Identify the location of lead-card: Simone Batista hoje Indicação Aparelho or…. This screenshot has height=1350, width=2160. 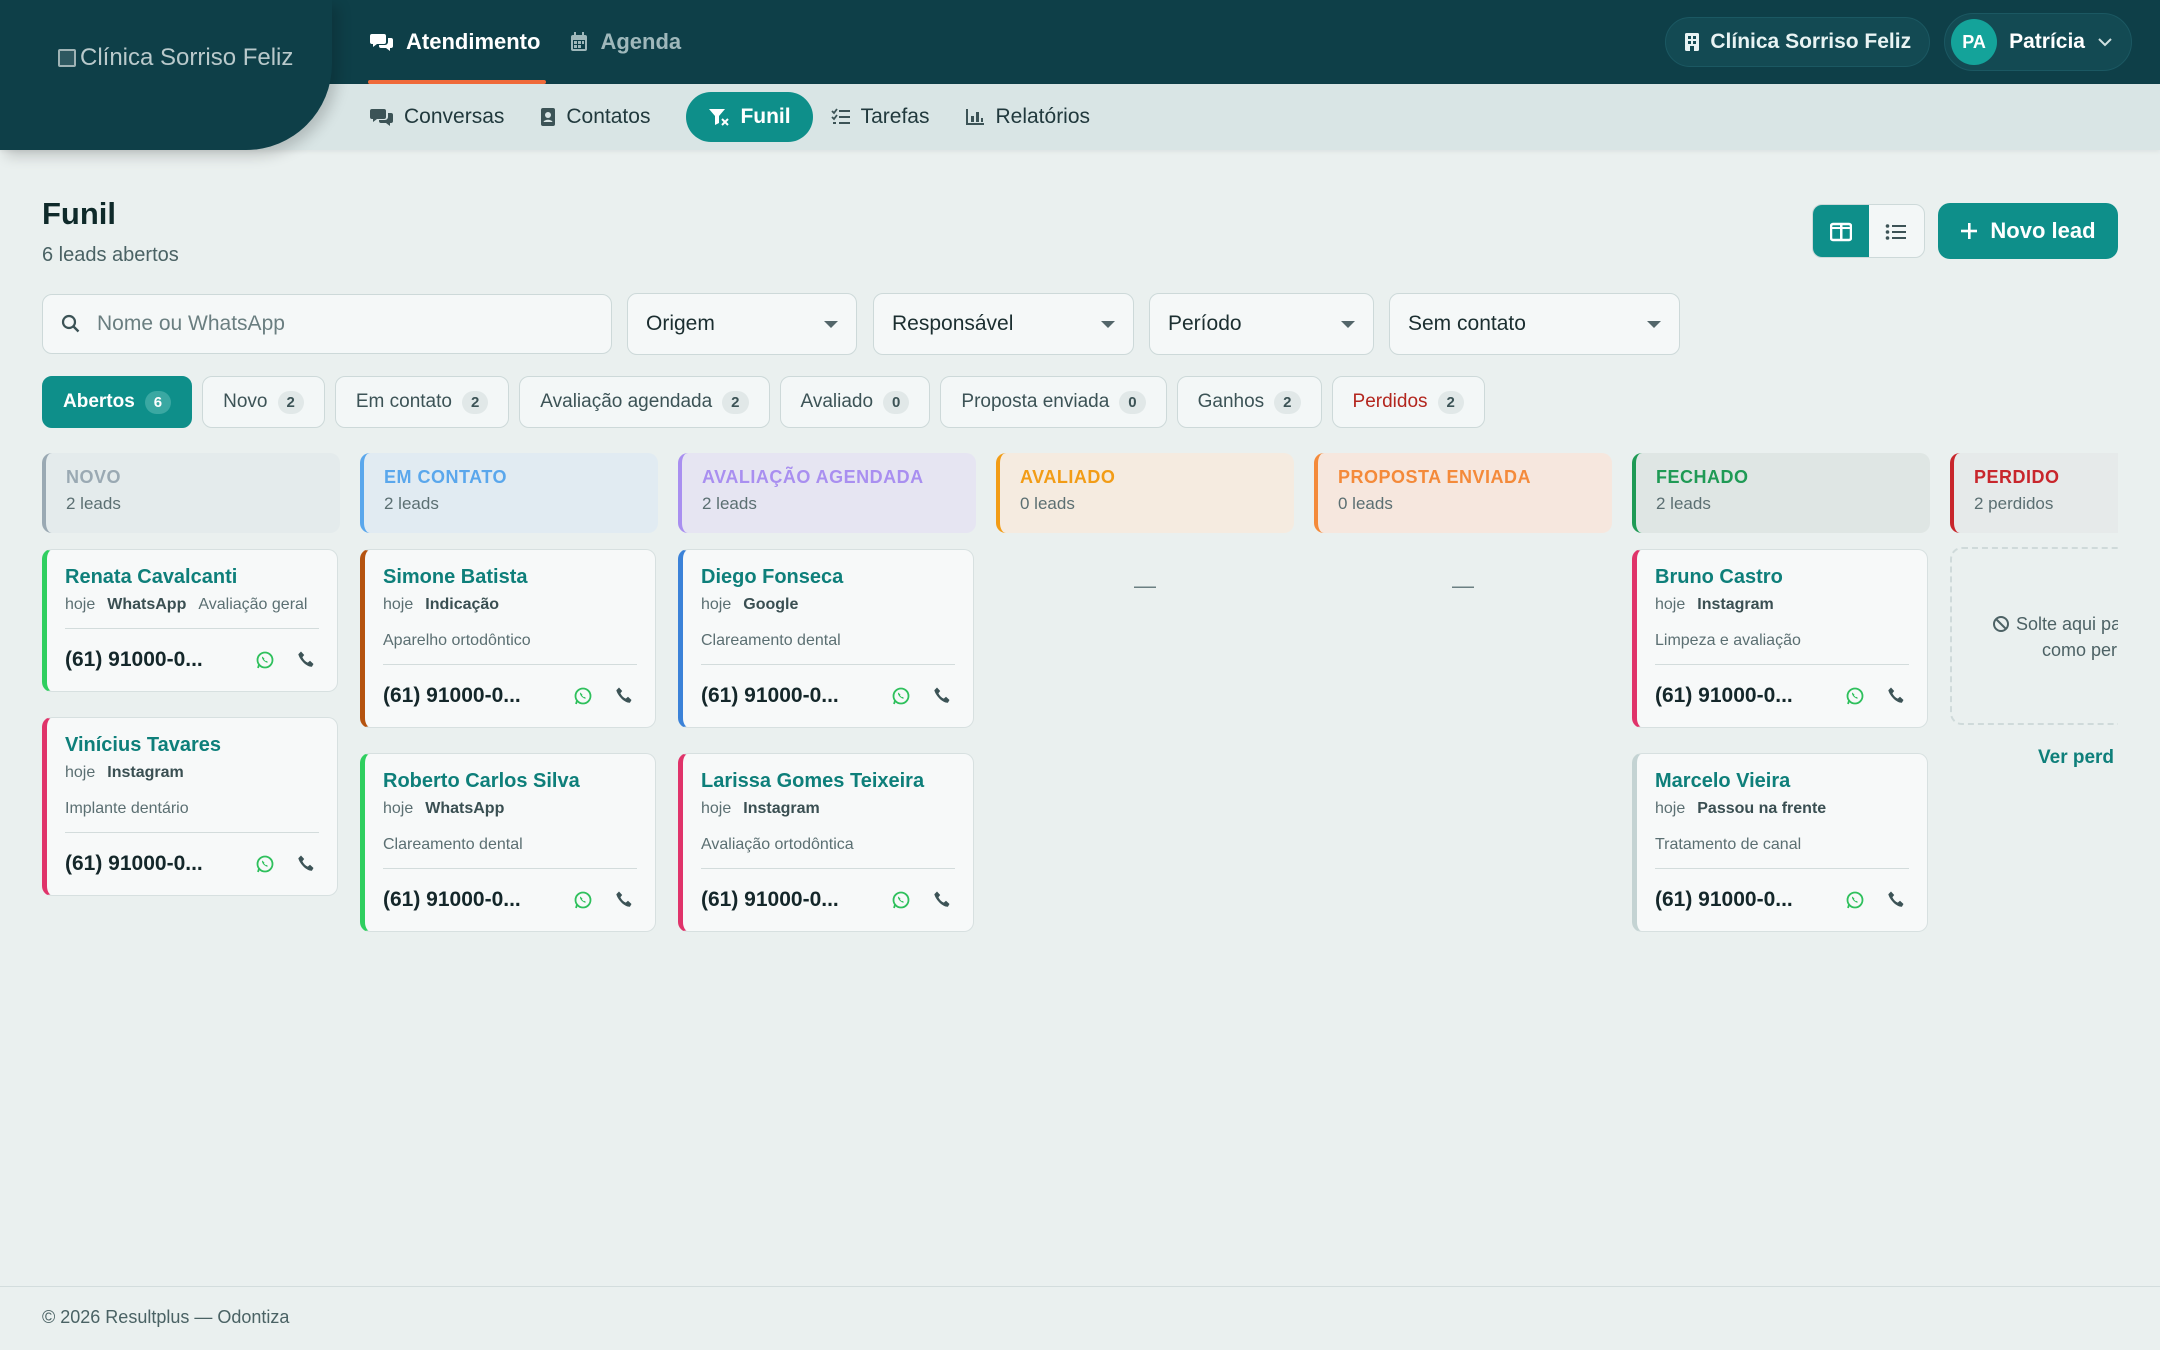
(508, 638).